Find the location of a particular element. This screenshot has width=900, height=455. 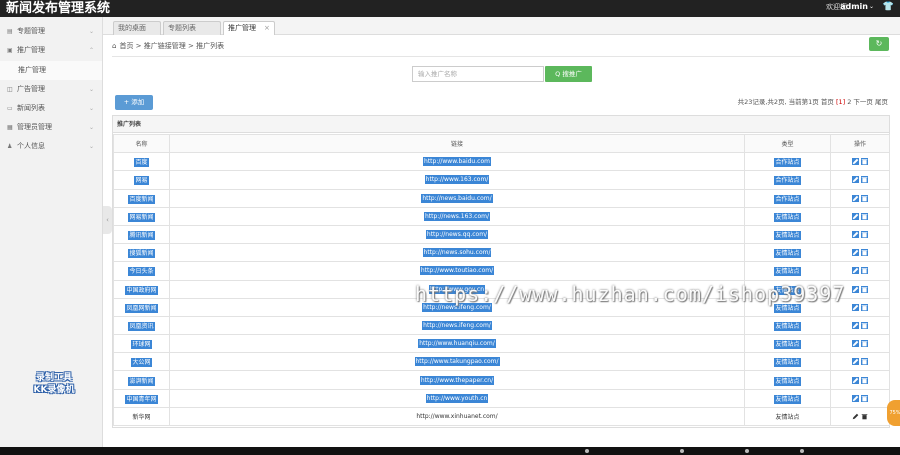

table-row: 百度 http://www.baidu.com 合作站点 is located at coordinates (501, 162).